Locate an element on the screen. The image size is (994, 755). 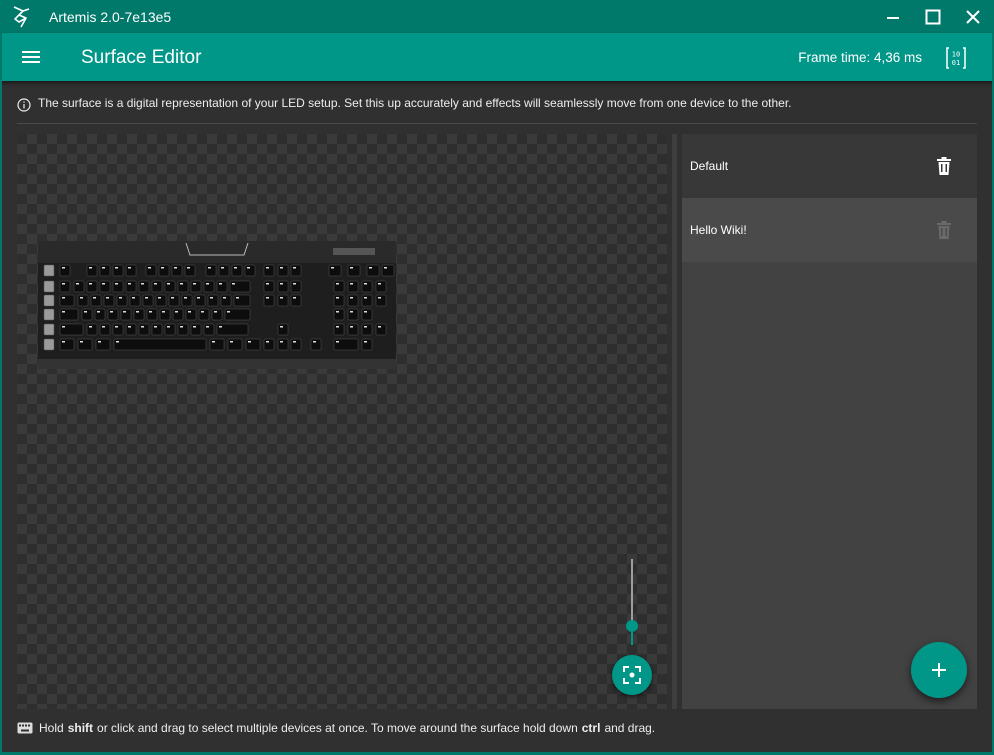
config-item-default: Default is located at coordinates (829, 166).